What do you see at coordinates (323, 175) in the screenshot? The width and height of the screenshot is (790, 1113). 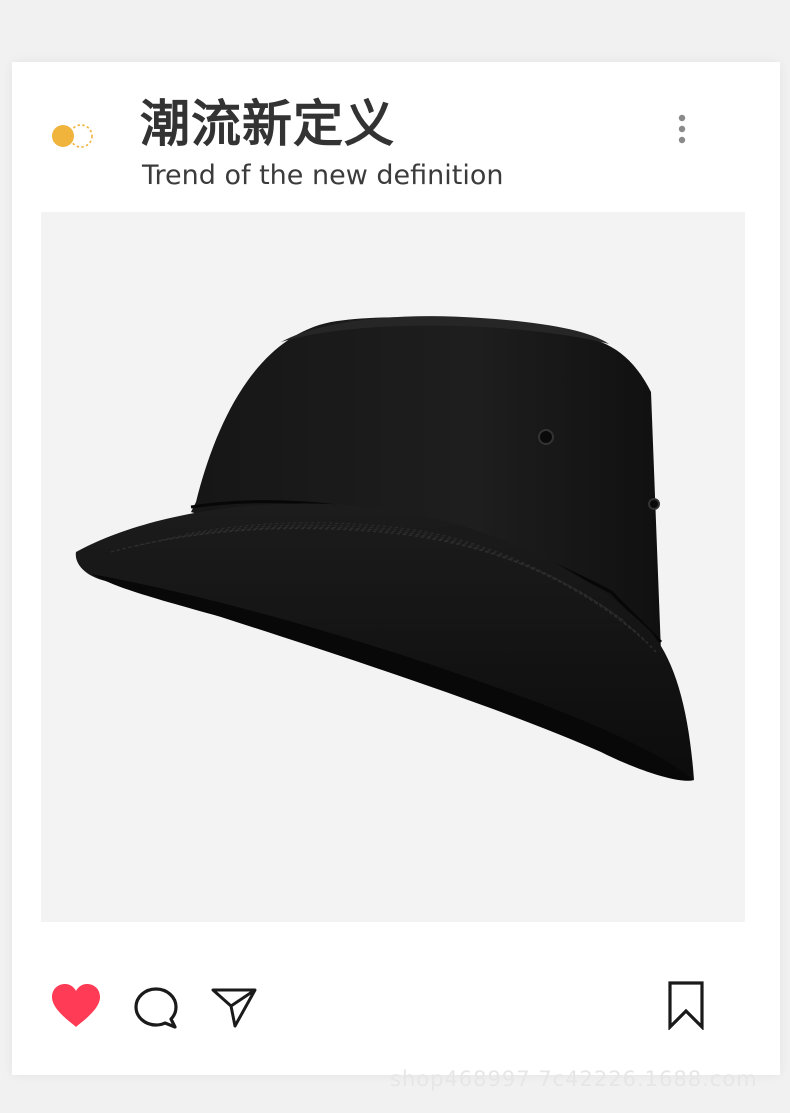 I see `post-subtitle: Trend of the new definition` at bounding box center [323, 175].